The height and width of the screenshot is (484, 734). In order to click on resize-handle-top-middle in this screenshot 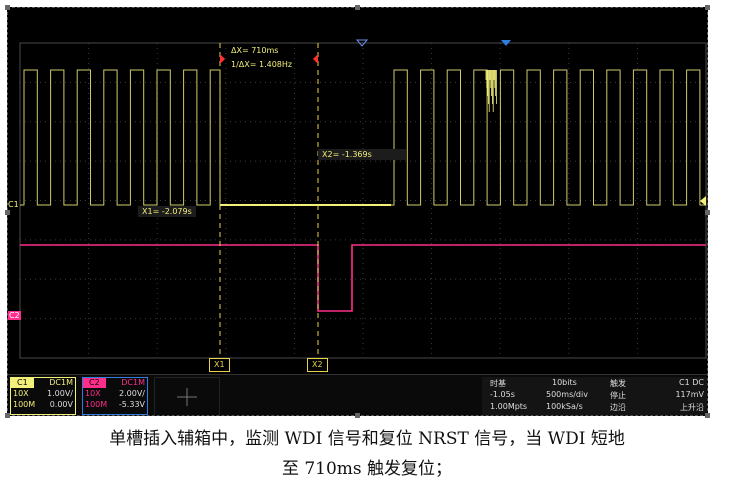, I will do `click(357, 7)`.